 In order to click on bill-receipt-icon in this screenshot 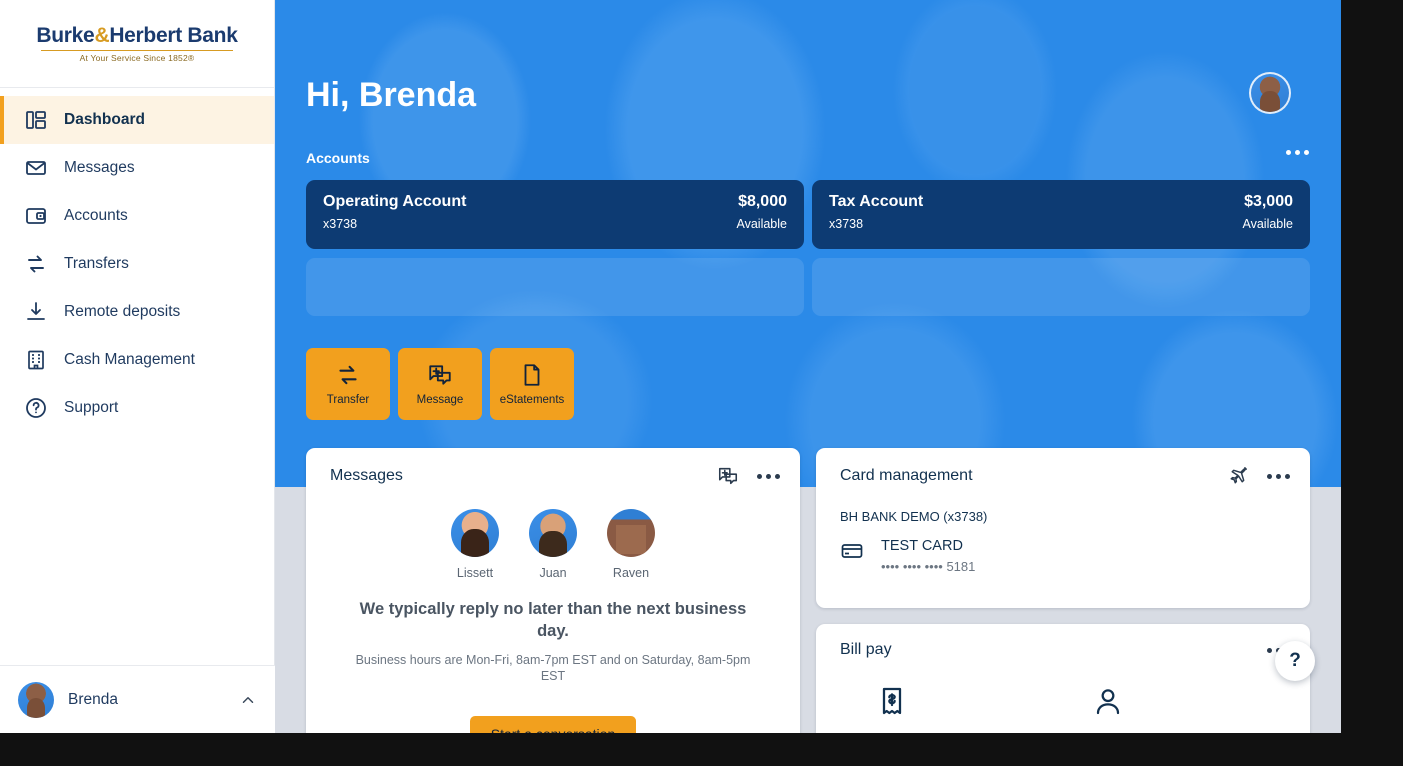, I will do `click(892, 701)`.